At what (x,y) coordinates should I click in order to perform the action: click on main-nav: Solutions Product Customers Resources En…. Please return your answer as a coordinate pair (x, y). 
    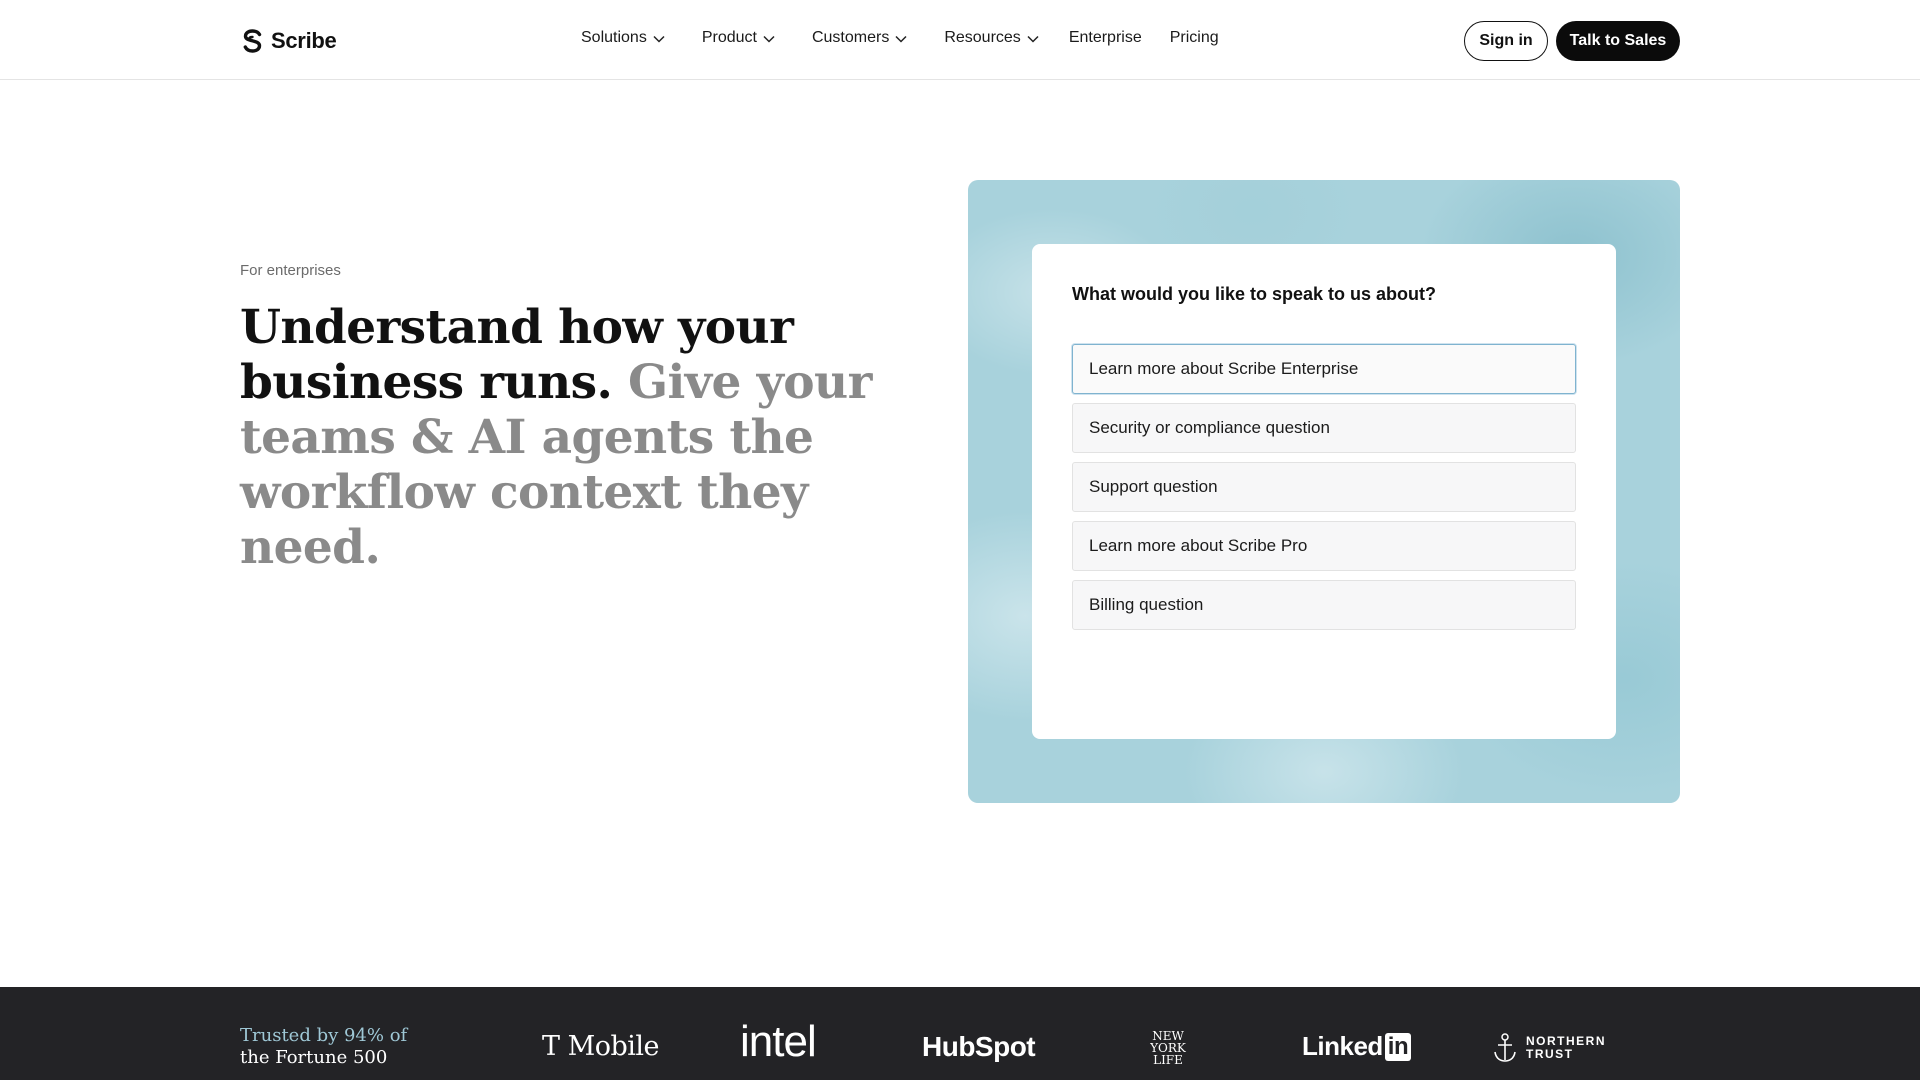
    Looking at the image, I should click on (900, 40).